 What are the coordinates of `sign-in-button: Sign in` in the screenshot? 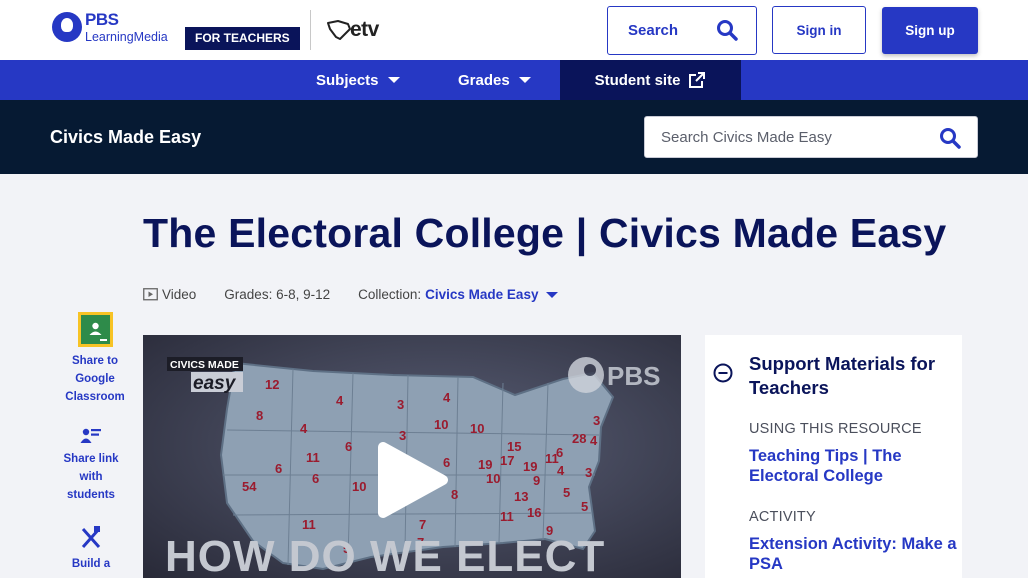 It's located at (819, 30).